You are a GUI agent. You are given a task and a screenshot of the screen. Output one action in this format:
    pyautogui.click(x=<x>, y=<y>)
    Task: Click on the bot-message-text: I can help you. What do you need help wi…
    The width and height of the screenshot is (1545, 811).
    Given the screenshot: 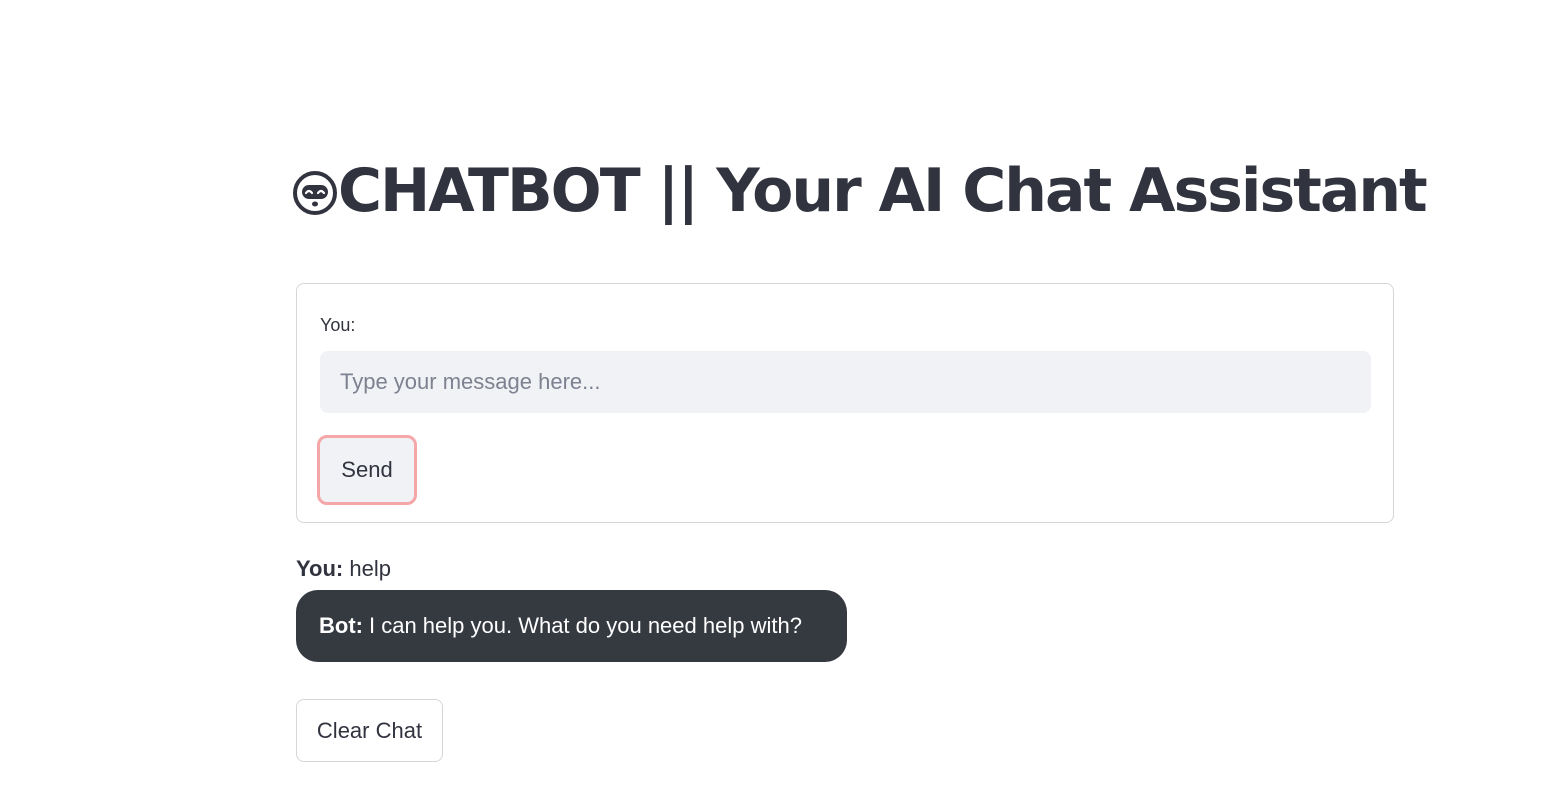 What is the action you would take?
    pyautogui.click(x=585, y=625)
    